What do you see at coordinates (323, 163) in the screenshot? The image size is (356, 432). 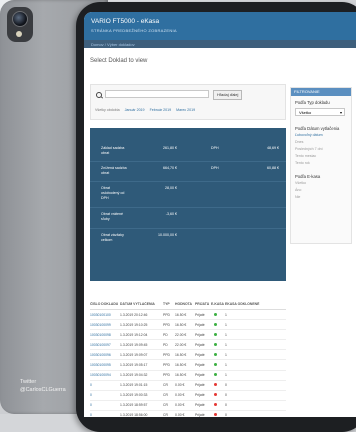 I see `date-option: Tento rok` at bounding box center [323, 163].